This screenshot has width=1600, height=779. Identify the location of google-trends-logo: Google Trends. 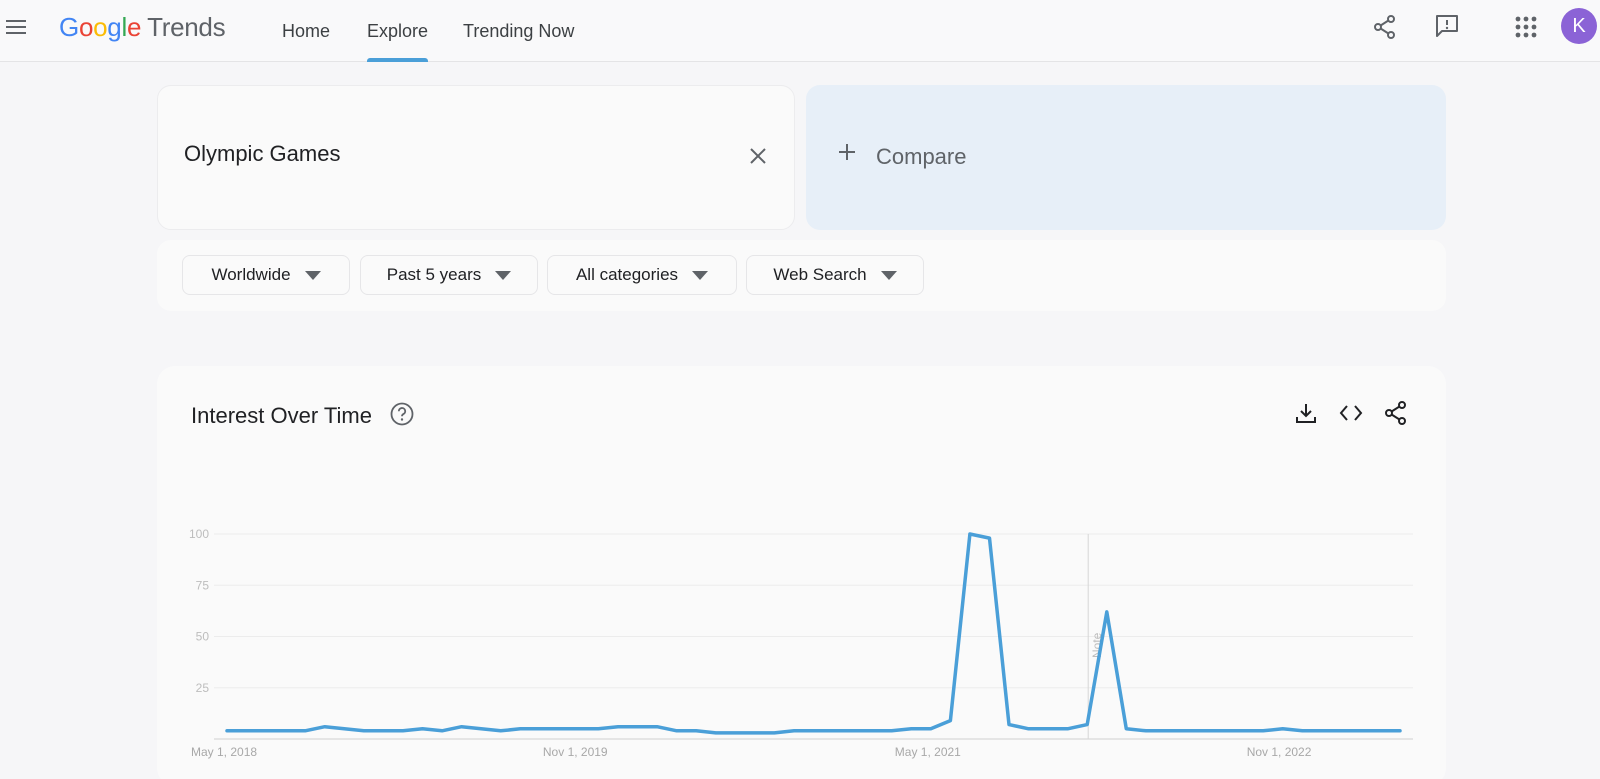
(142, 27).